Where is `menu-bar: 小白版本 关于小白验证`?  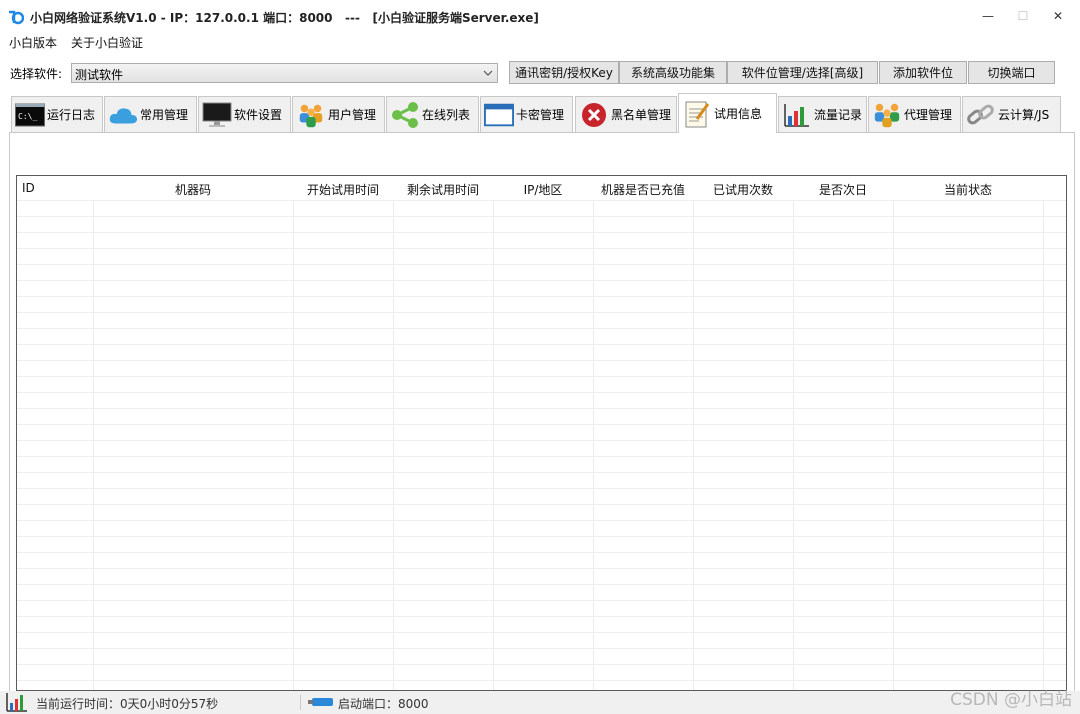 menu-bar: 小白版本 关于小白验证 is located at coordinates (540, 42).